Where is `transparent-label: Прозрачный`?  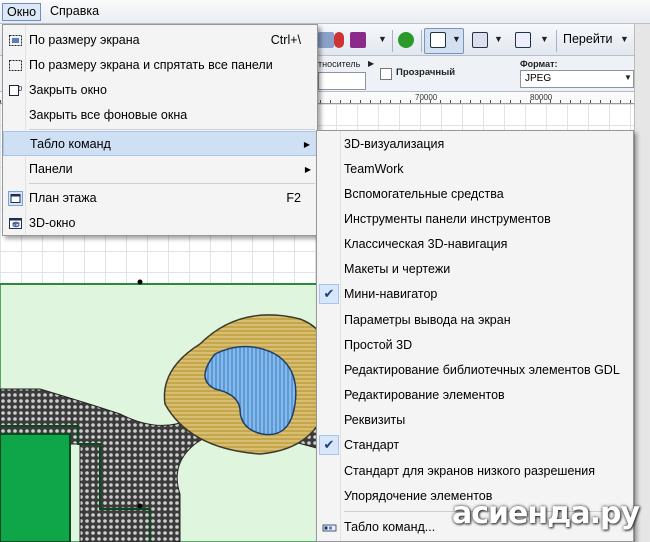 transparent-label: Прозрачный is located at coordinates (426, 72).